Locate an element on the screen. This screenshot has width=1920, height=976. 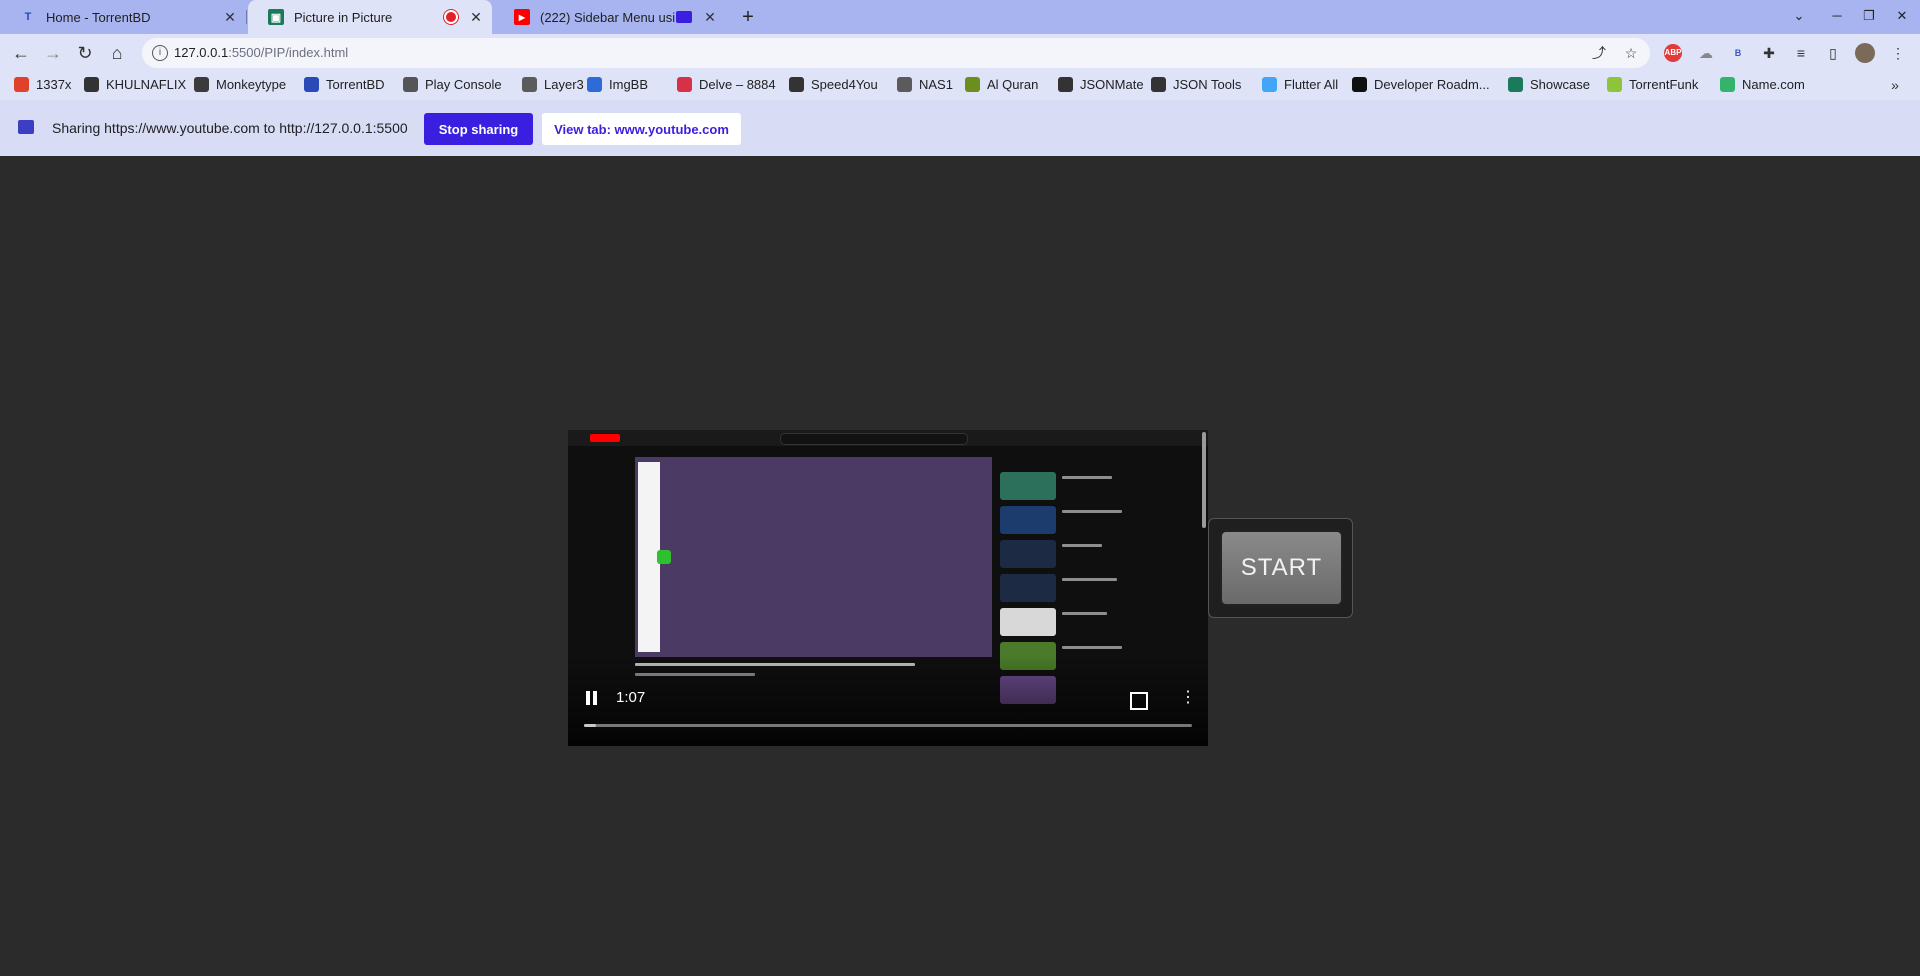
torrentbd-icon: T is located at coordinates (28, 17).